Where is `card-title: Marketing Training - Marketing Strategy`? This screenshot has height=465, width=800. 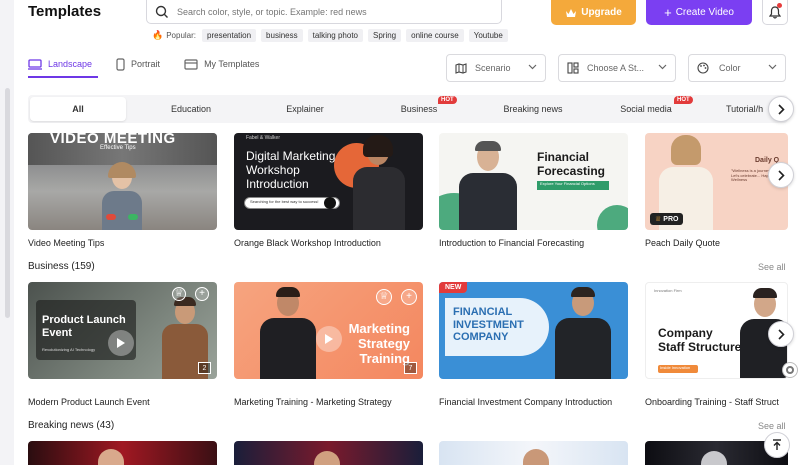
card-title: Marketing Training - Marketing Strategy is located at coordinates (313, 402).